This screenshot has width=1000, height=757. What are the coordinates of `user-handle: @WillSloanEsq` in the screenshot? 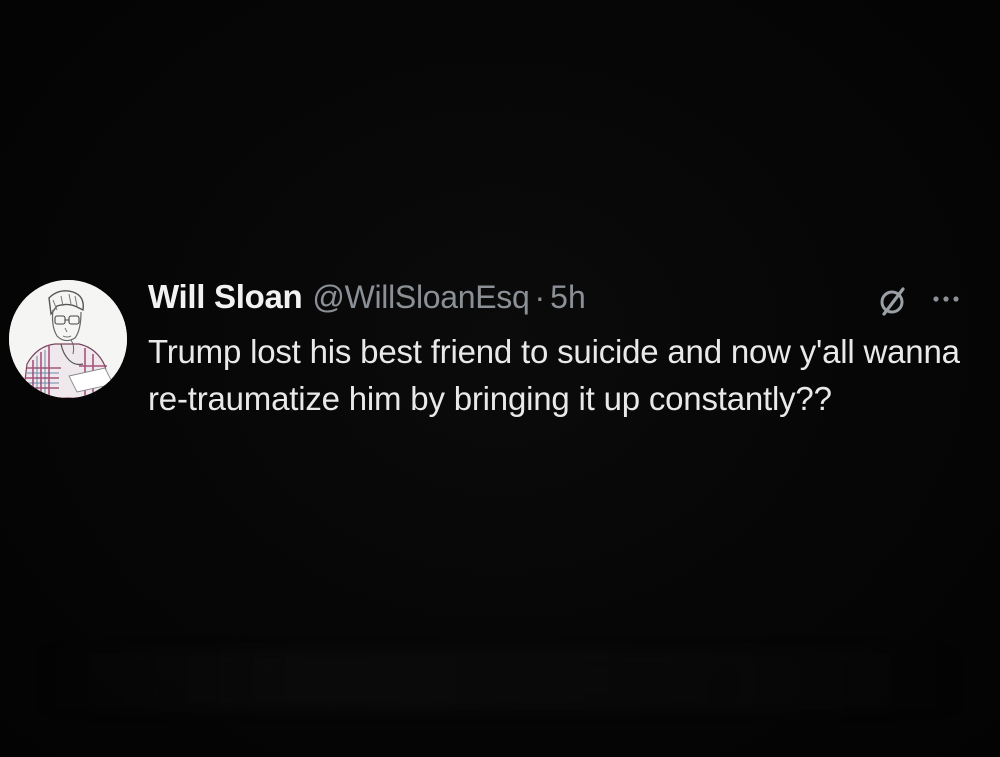 It's located at (420, 297).